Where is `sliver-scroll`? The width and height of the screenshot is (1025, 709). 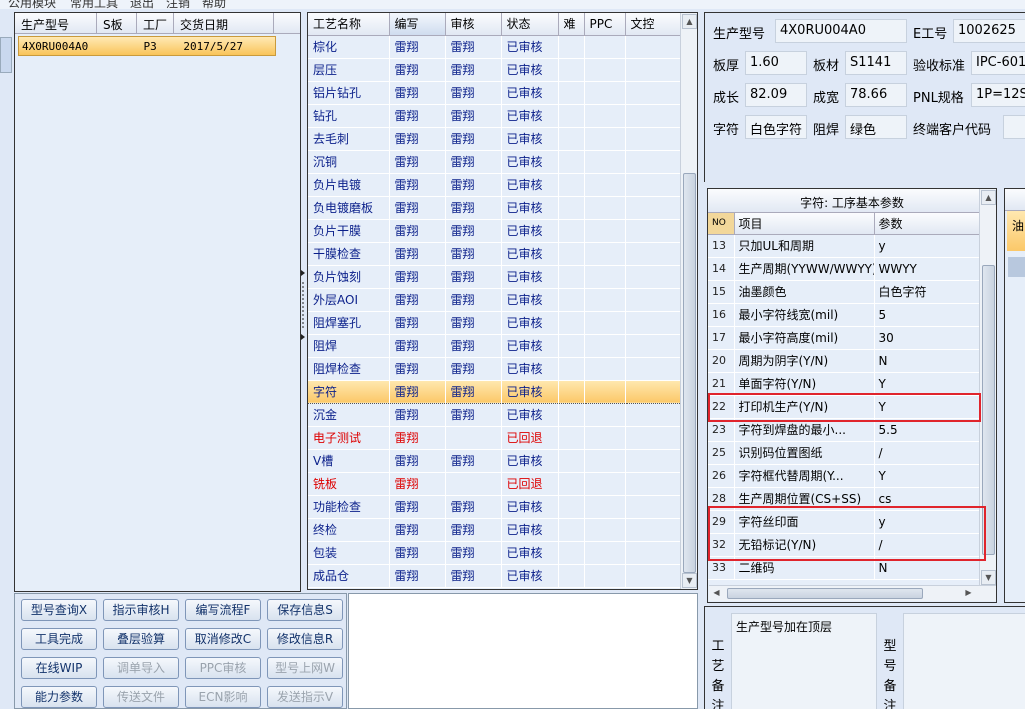 sliver-scroll is located at coordinates (1016, 267).